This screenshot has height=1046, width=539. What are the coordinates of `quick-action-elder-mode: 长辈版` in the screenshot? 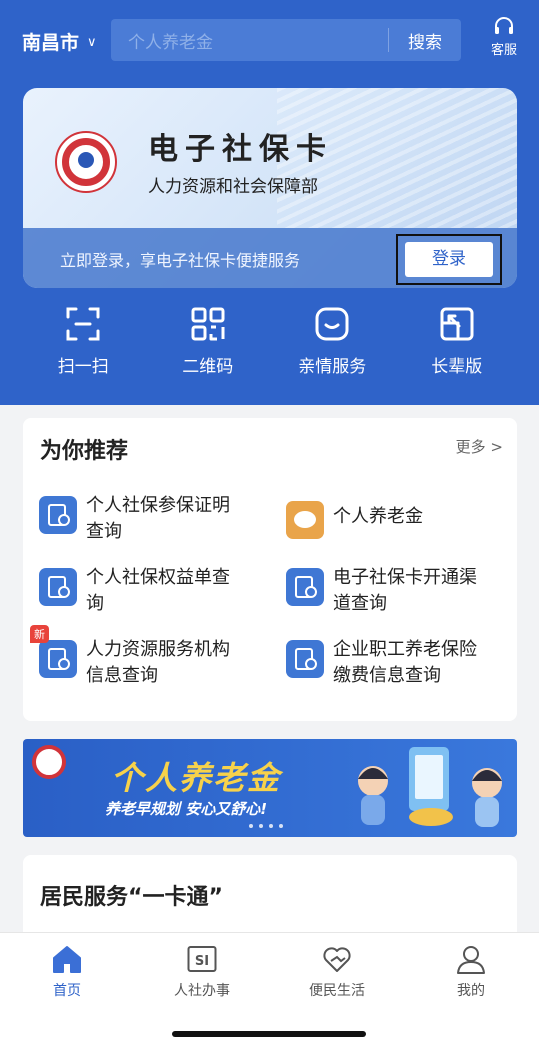 It's located at (457, 341).